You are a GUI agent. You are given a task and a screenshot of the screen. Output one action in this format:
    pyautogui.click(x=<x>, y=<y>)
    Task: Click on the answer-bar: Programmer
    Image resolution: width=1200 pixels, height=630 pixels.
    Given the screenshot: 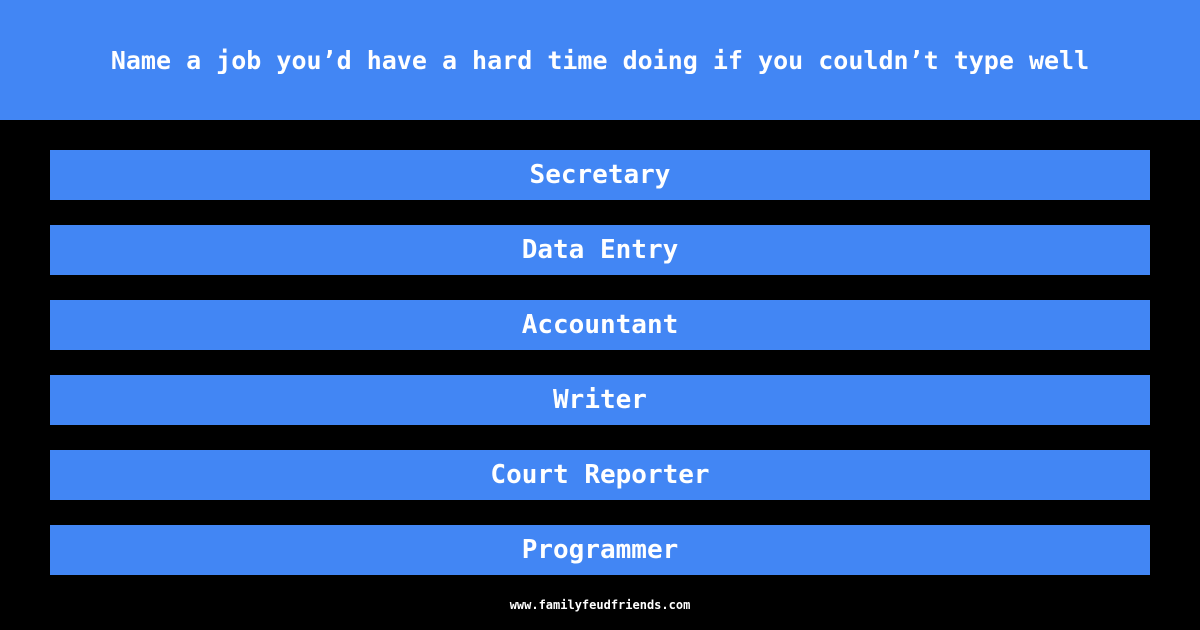 What is the action you would take?
    pyautogui.click(x=600, y=550)
    